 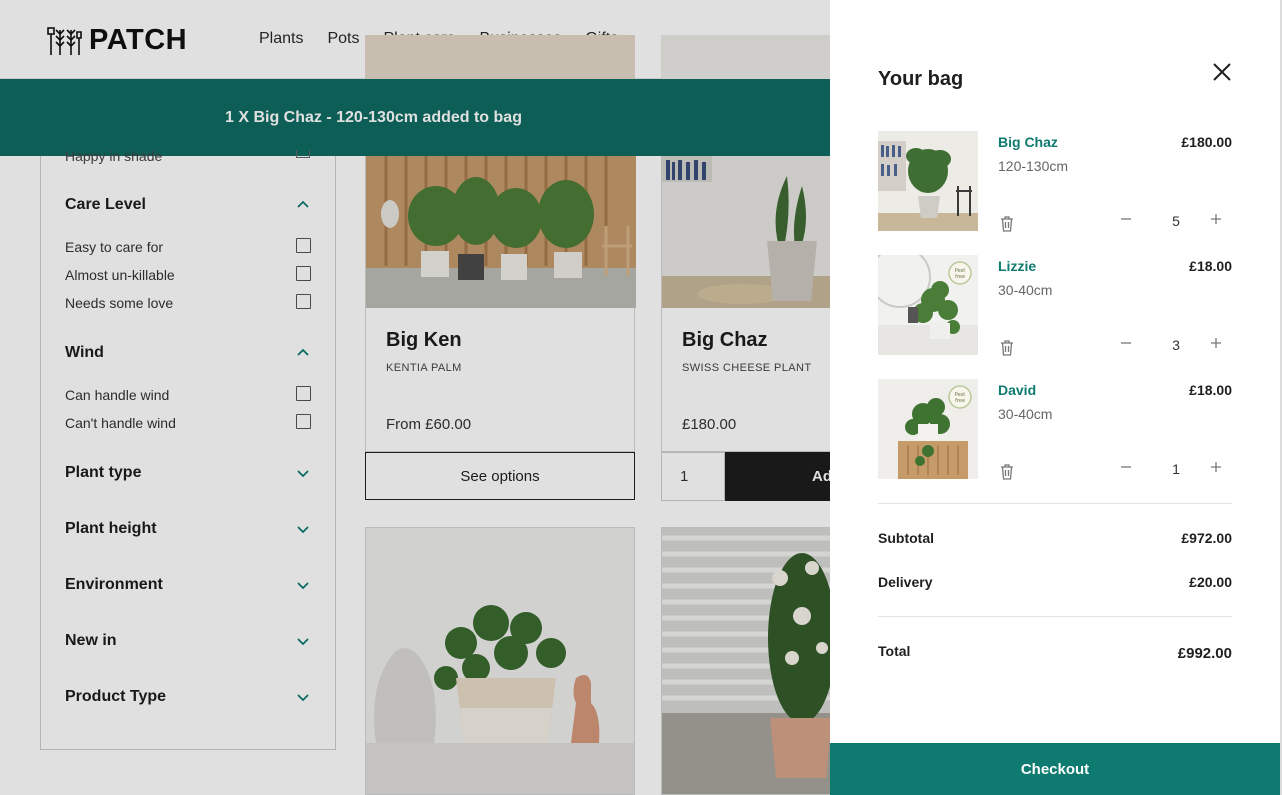 I want to click on subtotal-label: Subtotal, so click(x=906, y=538).